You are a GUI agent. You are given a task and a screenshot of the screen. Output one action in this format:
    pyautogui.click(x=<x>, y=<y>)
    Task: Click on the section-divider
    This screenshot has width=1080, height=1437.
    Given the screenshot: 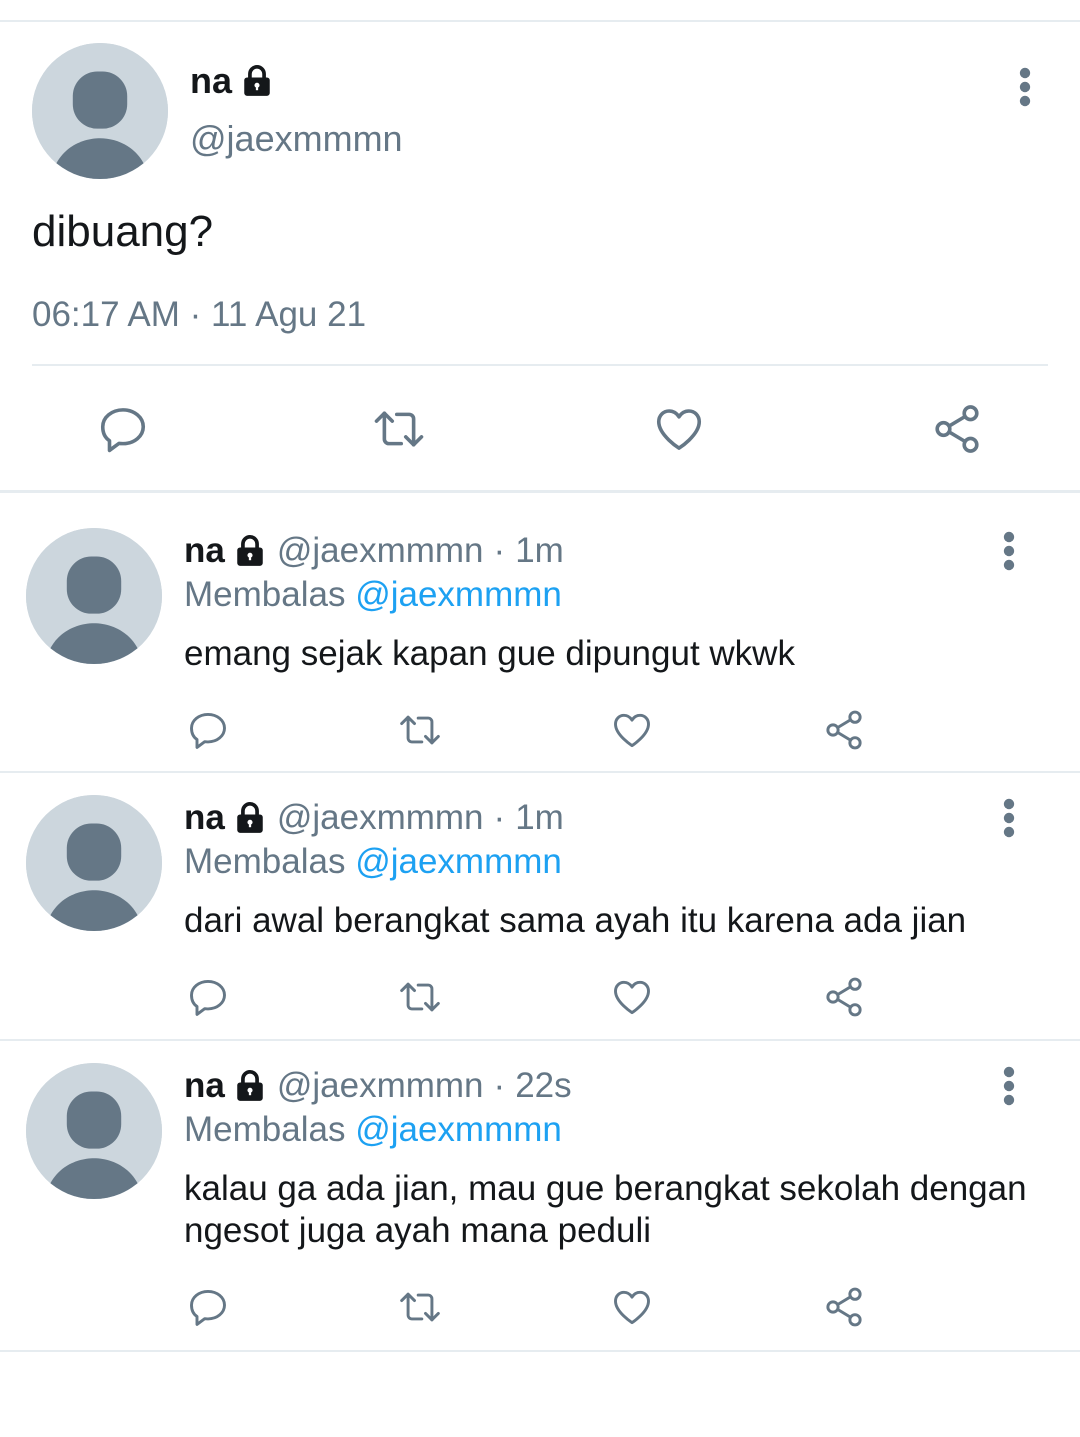 What is the action you would take?
    pyautogui.click(x=540, y=1351)
    